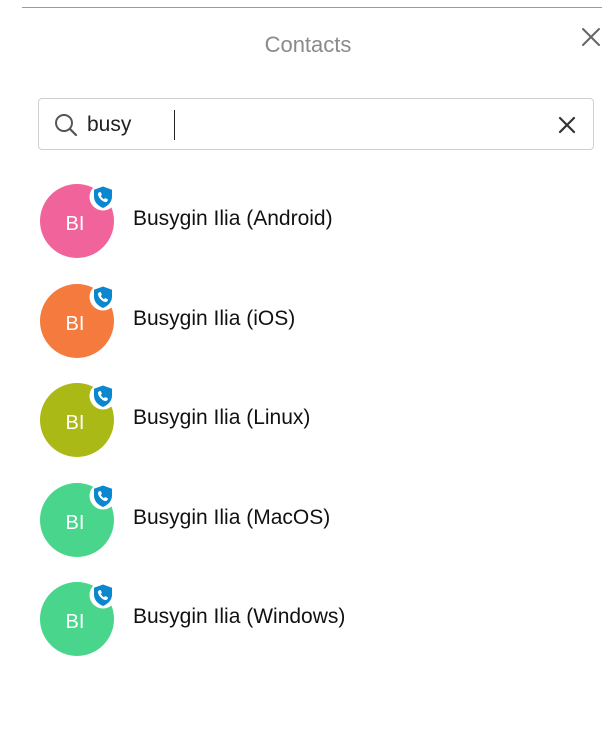  What do you see at coordinates (239, 616) in the screenshot?
I see `contact-name: Busygin Ilia (Windows)` at bounding box center [239, 616].